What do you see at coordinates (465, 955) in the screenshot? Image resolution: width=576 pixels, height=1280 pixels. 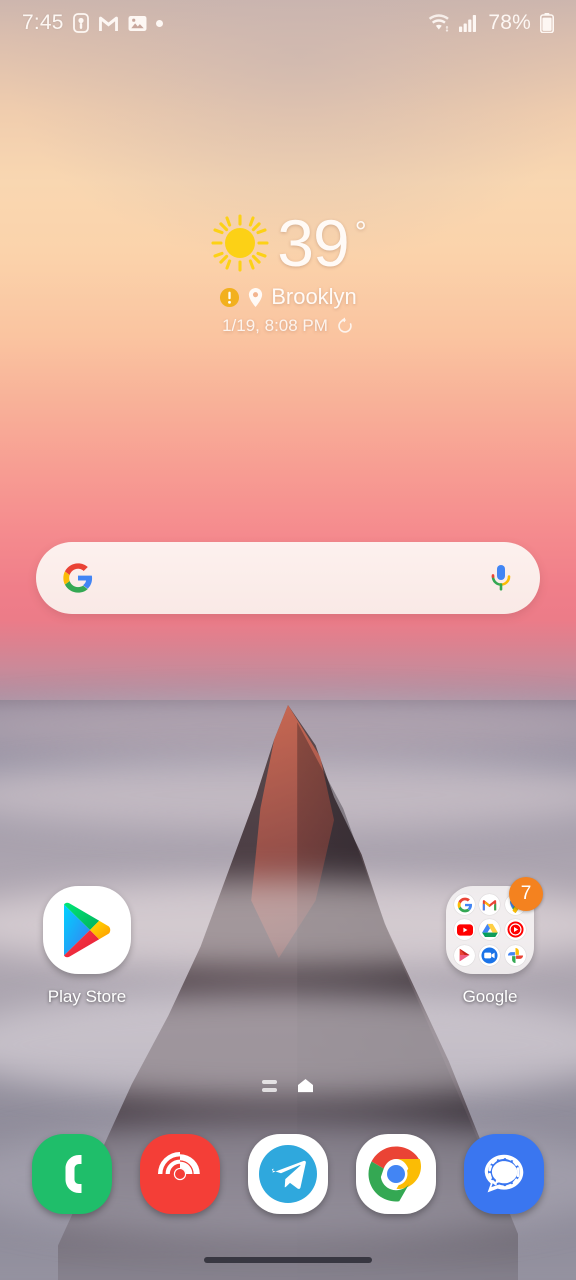 I see `google-play-movies-icon` at bounding box center [465, 955].